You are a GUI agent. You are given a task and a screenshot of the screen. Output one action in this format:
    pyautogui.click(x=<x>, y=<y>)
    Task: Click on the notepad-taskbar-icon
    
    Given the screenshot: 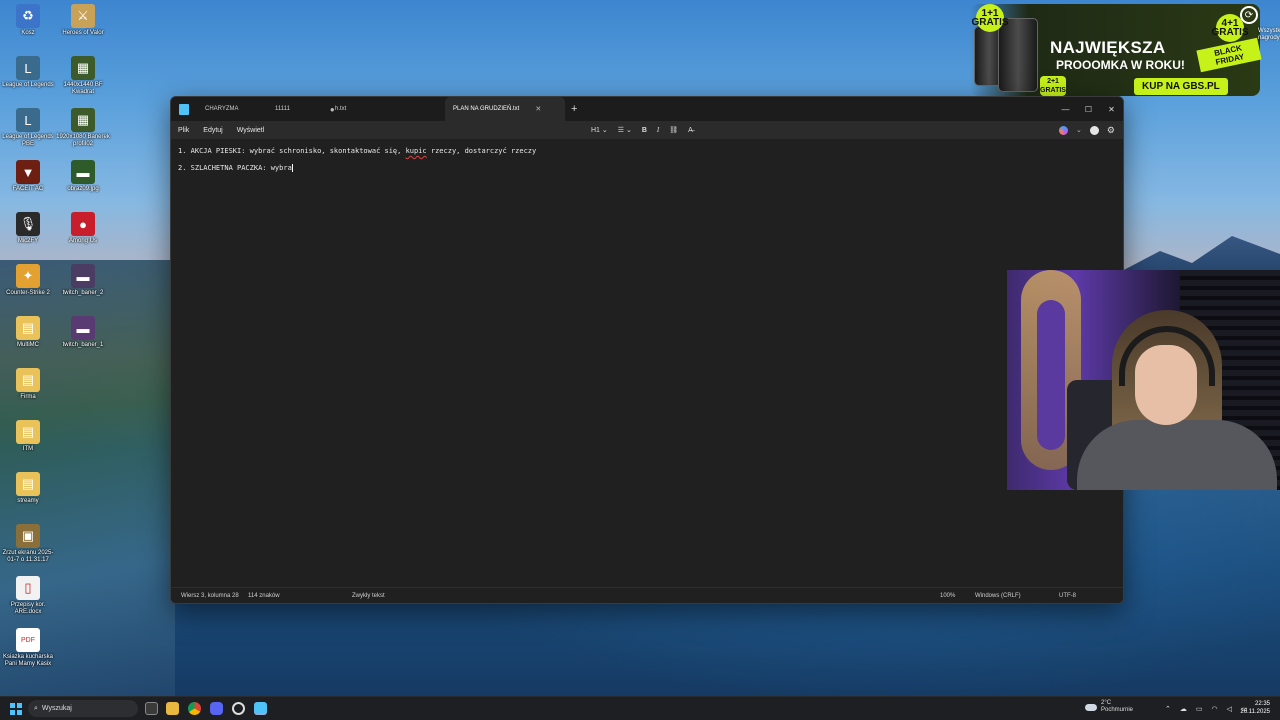 What is the action you would take?
    pyautogui.click(x=260, y=708)
    